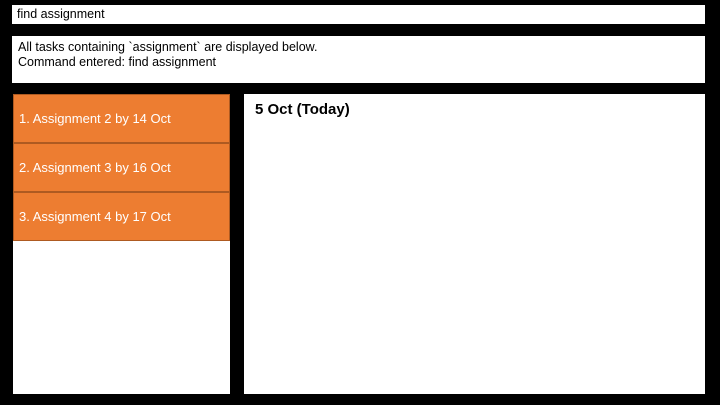 The height and width of the screenshot is (405, 720). I want to click on task-list-item: 2. Assignment 3 by 16 Oct, so click(121, 167).